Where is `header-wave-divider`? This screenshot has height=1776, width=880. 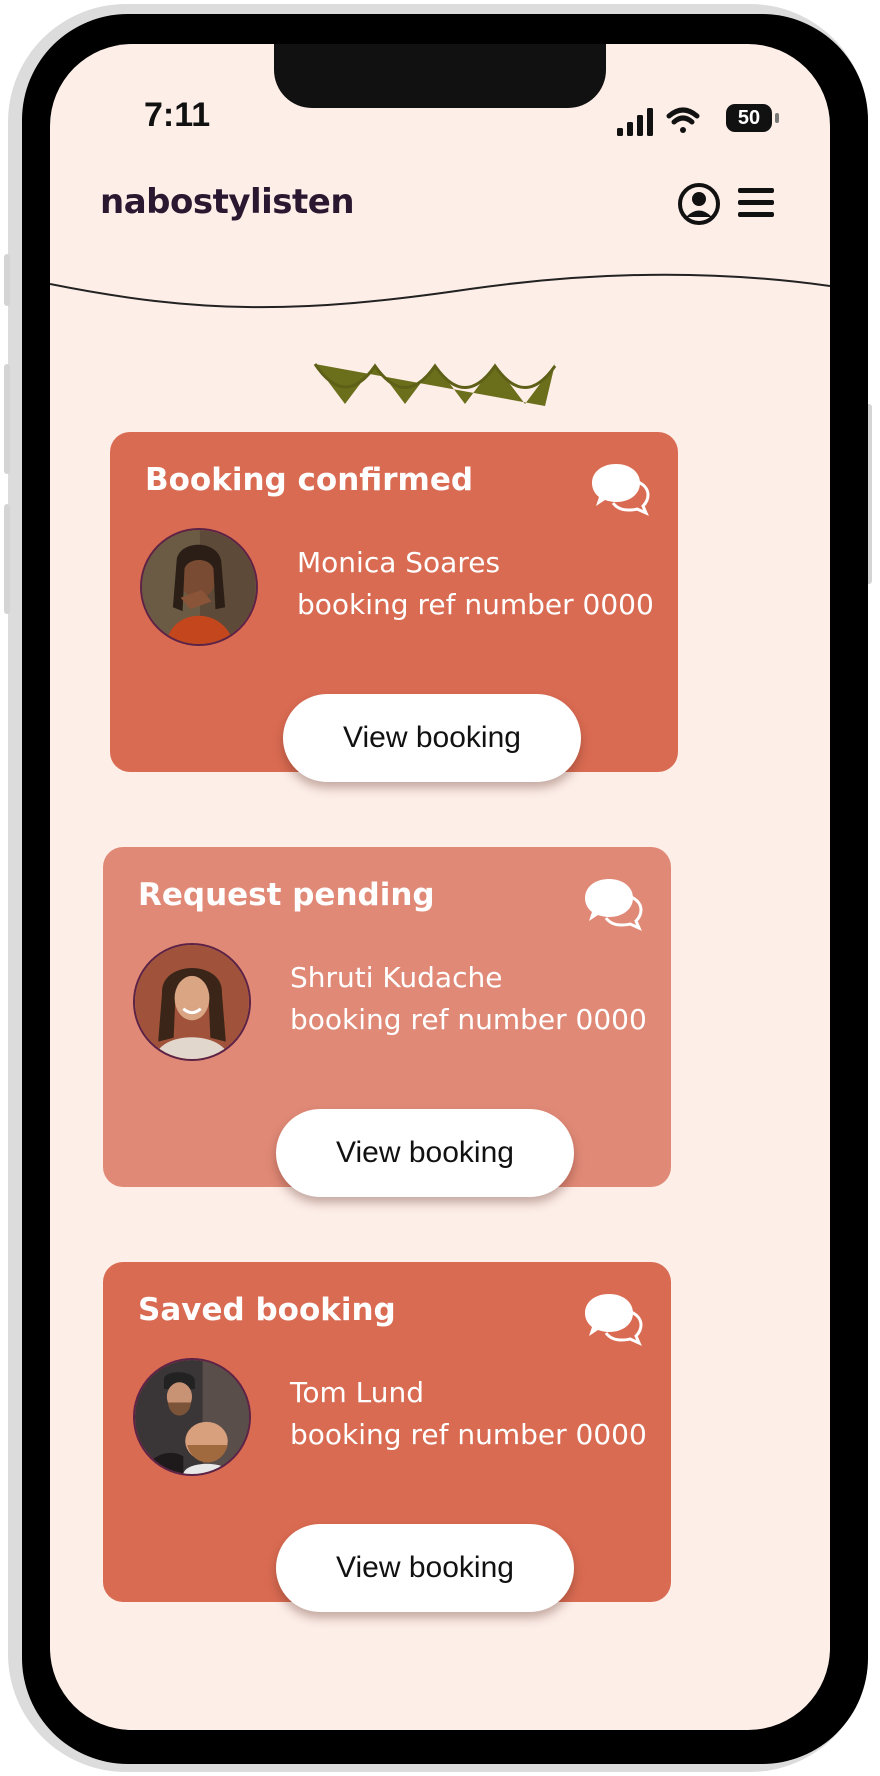
header-wave-divider is located at coordinates (440, 291).